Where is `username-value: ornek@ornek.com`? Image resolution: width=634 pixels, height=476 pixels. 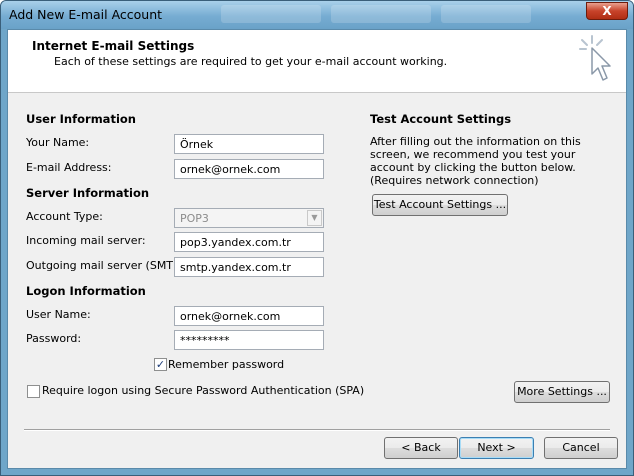
username-value: ornek@ornek.com is located at coordinates (230, 316).